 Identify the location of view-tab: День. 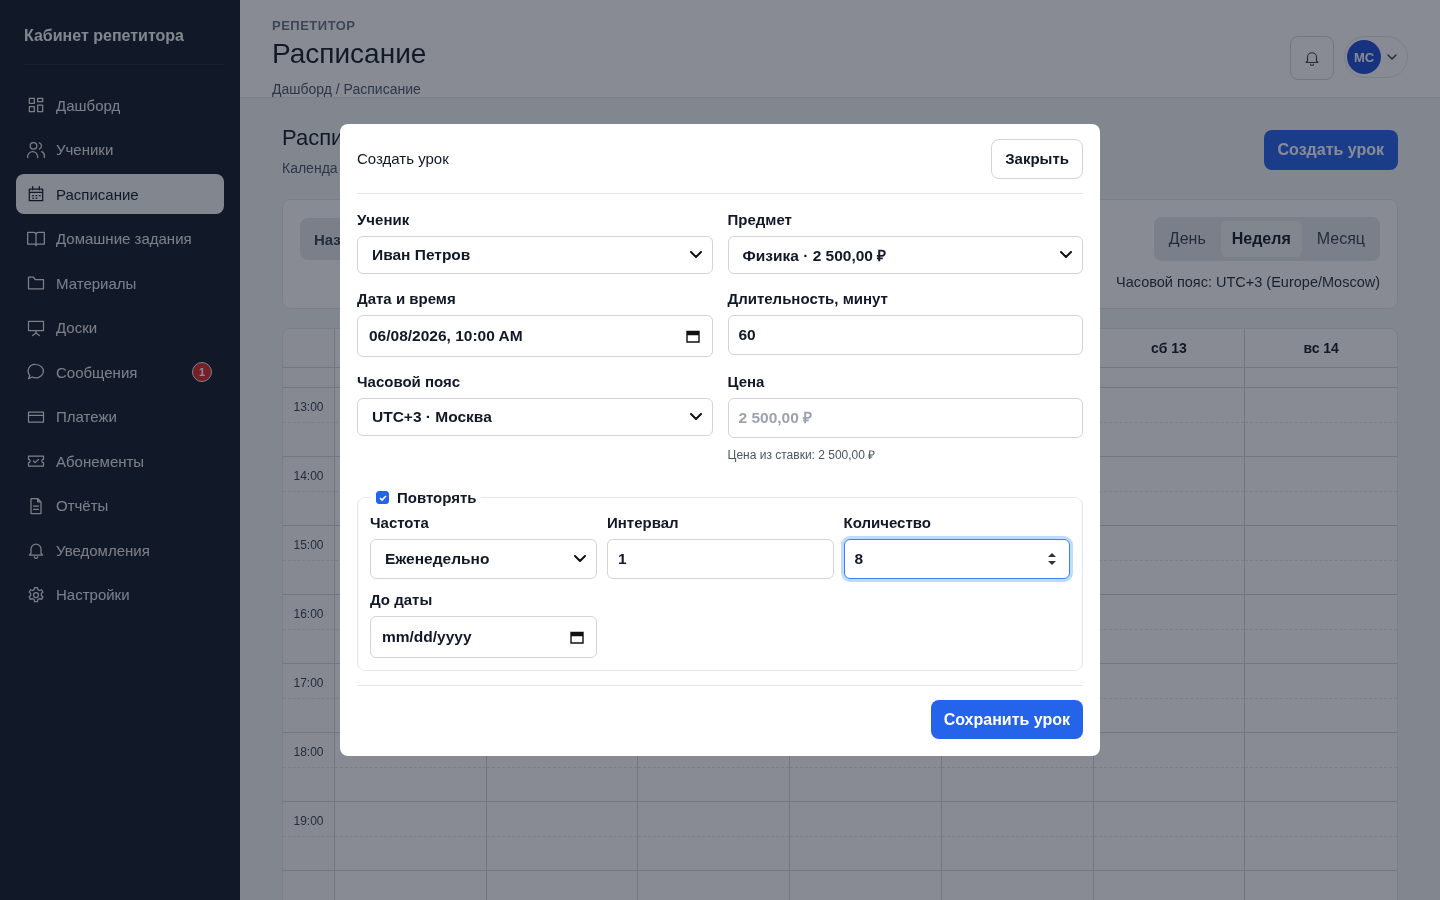
(1187, 239).